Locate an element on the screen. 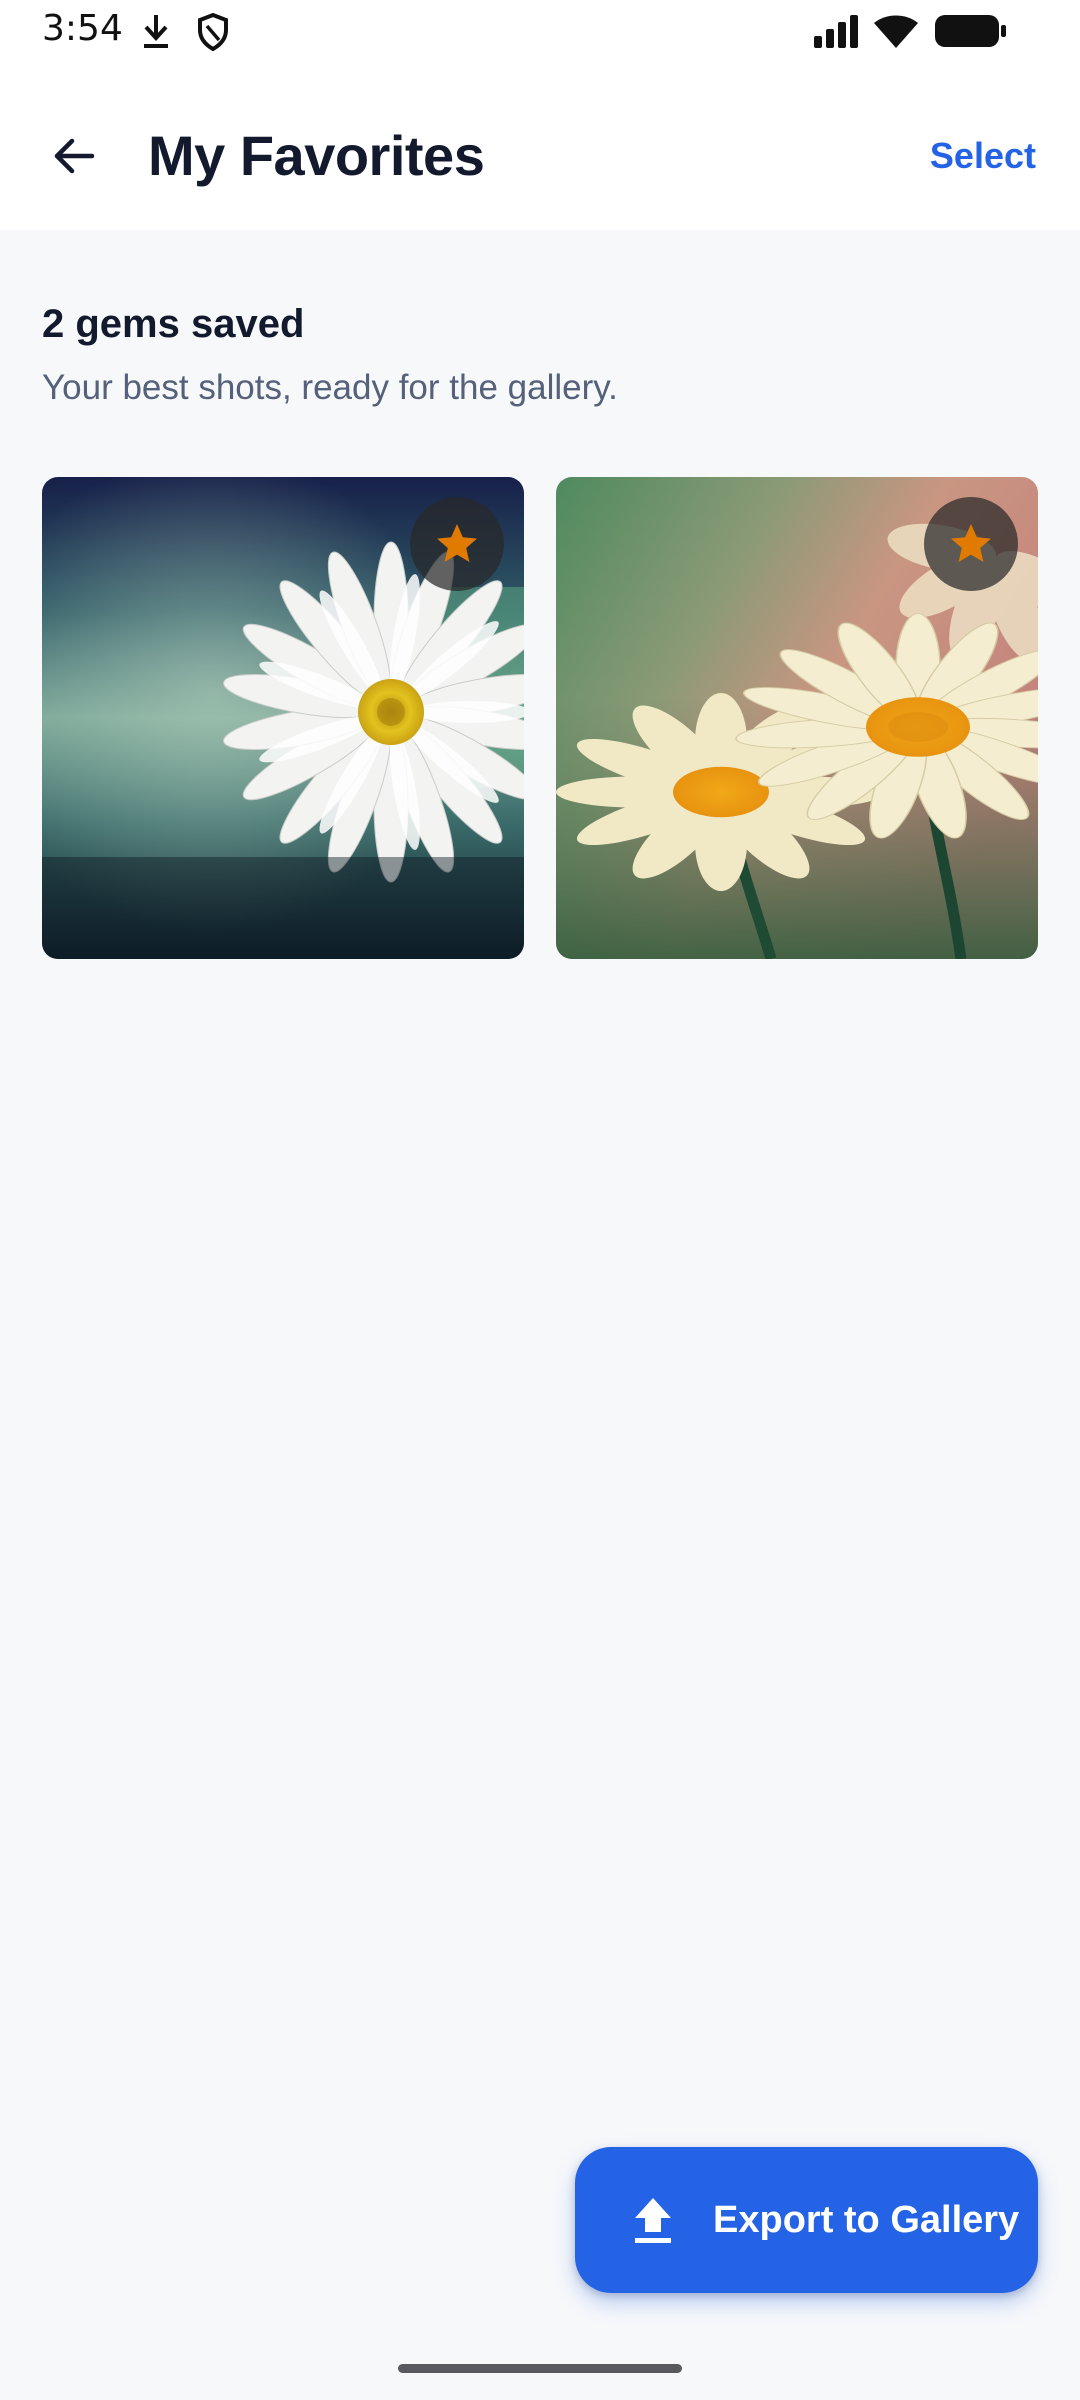 The width and height of the screenshot is (1080, 2400). page-title: My Favorites is located at coordinates (316, 155).